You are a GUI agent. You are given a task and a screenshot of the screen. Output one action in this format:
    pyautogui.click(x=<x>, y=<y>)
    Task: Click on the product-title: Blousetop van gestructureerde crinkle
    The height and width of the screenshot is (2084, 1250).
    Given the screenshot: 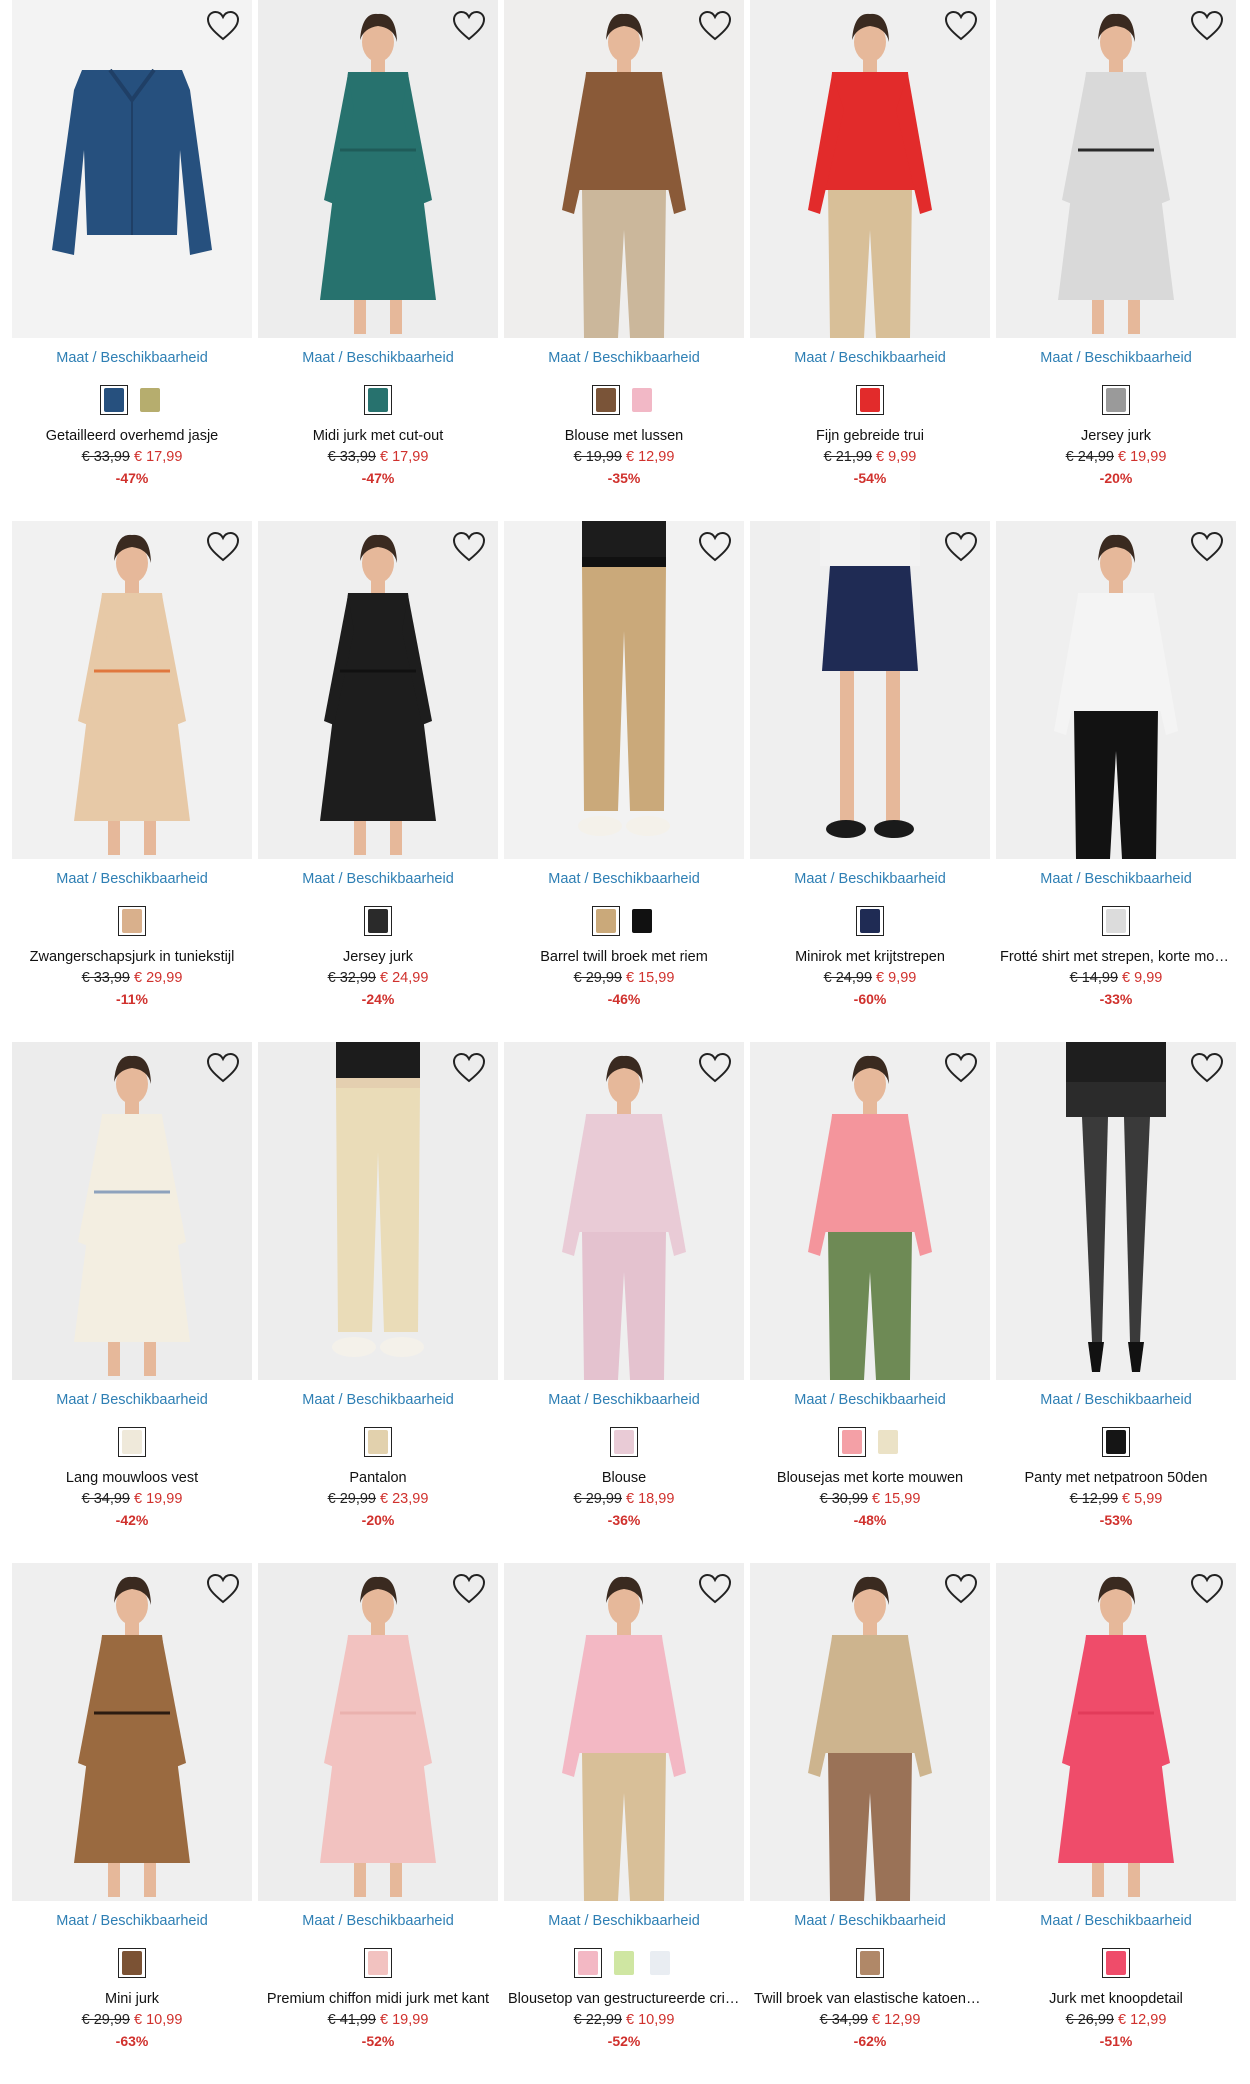 What is the action you would take?
    pyautogui.click(x=624, y=1999)
    